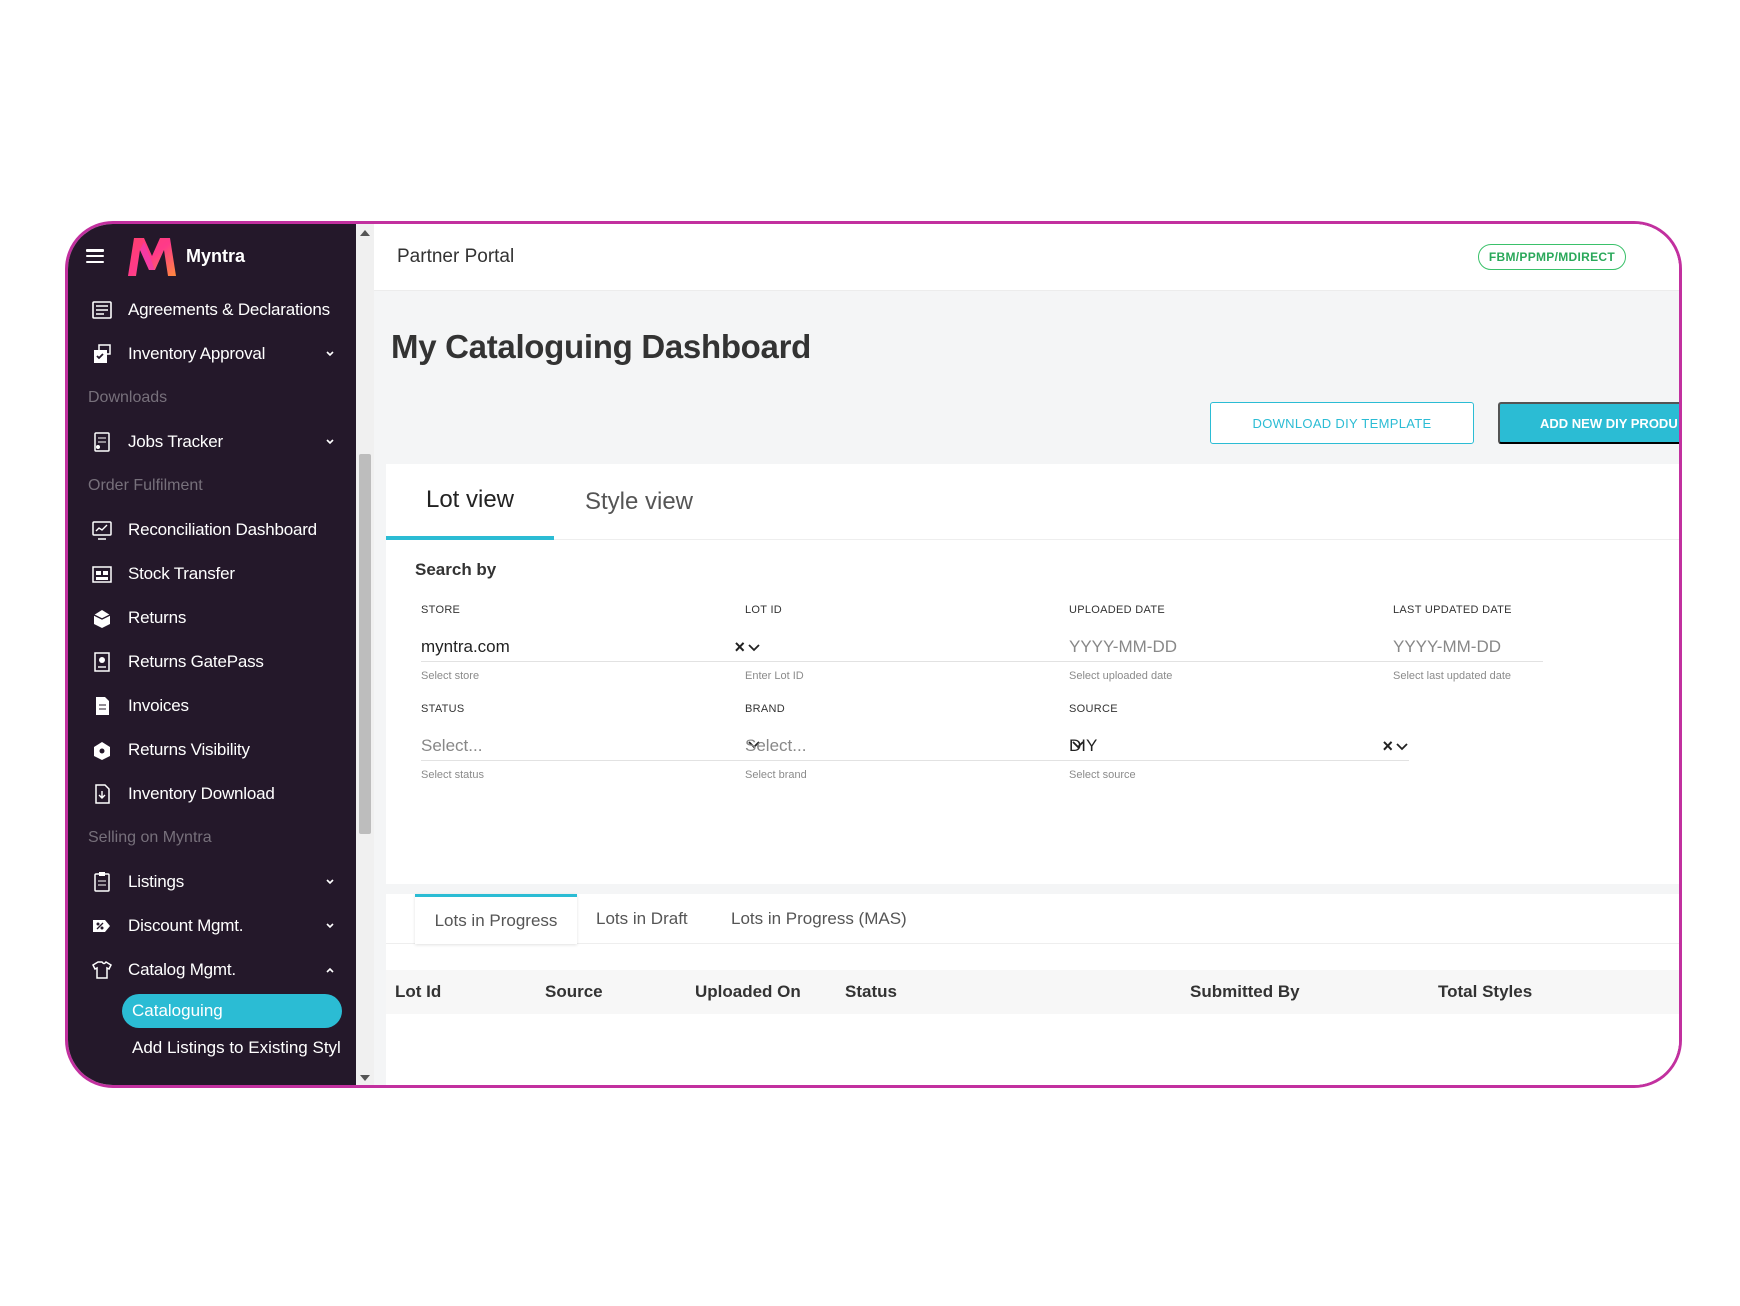  Describe the element at coordinates (102, 794) in the screenshot. I see `download-file-icon` at that location.